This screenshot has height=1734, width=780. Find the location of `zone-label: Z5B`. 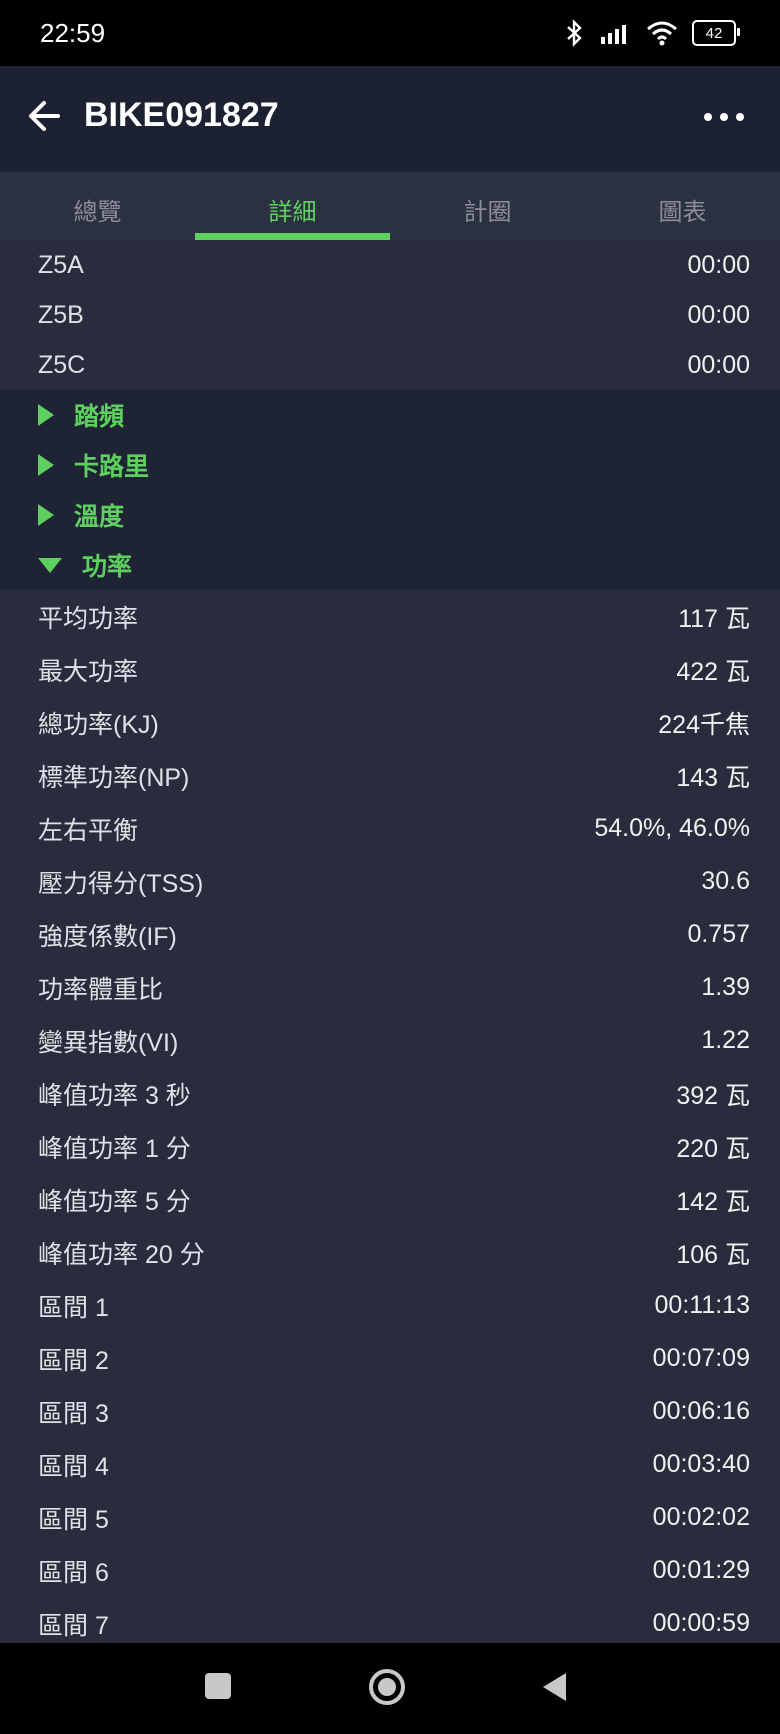

zone-label: Z5B is located at coordinates (61, 314).